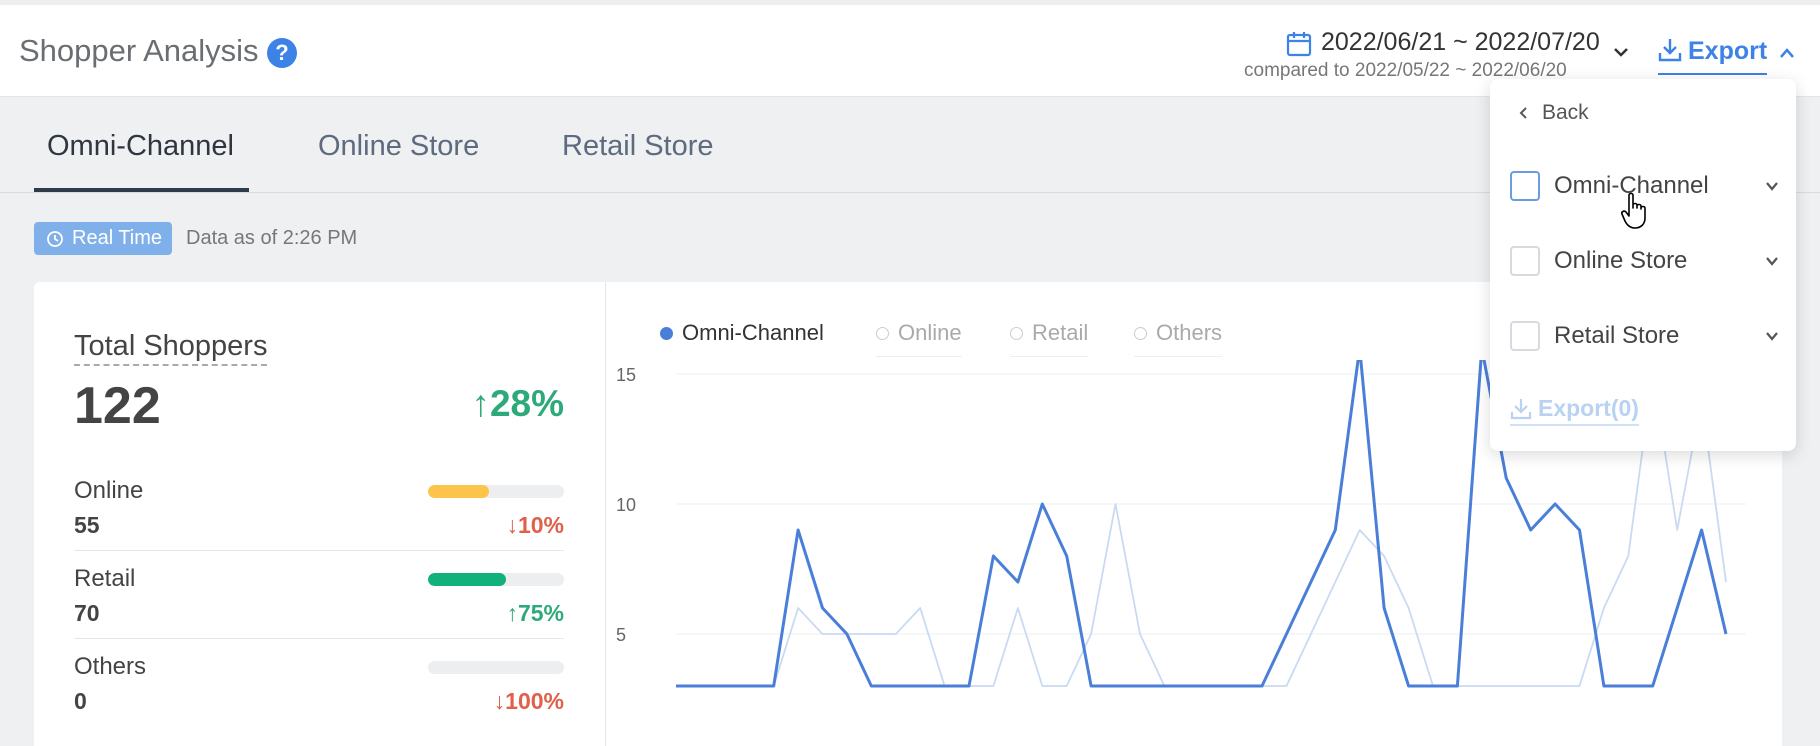 Image resolution: width=1820 pixels, height=746 pixels. I want to click on back-button: Back, so click(1553, 113).